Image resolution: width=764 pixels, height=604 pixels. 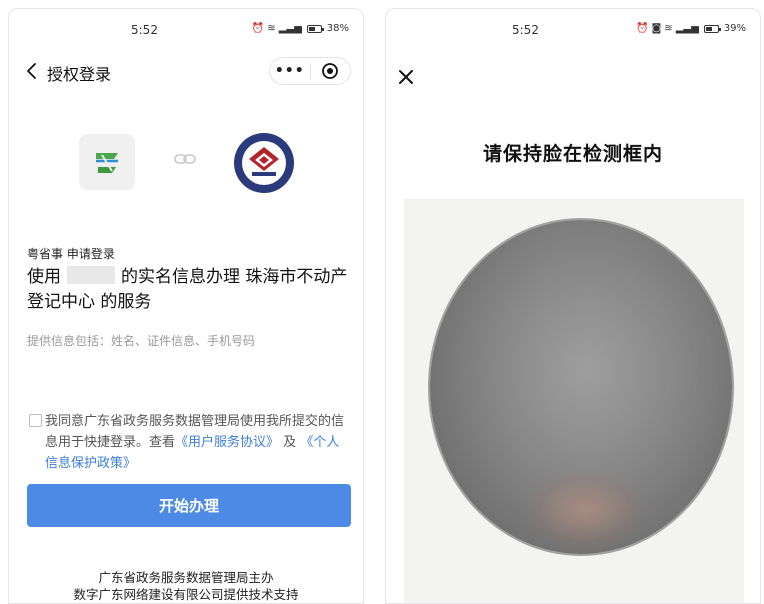 What do you see at coordinates (290, 71) in the screenshot?
I see `more-menu-button: •••` at bounding box center [290, 71].